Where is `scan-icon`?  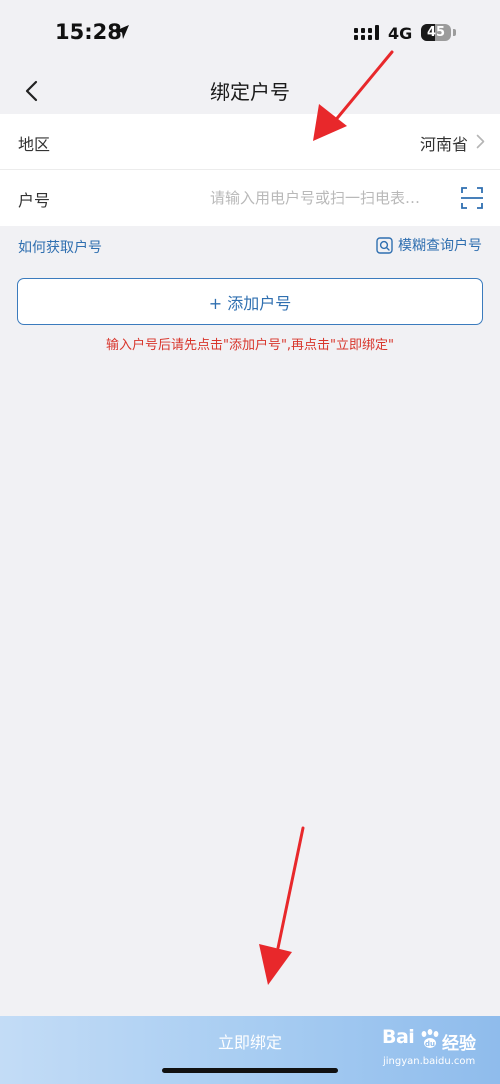 scan-icon is located at coordinates (472, 198).